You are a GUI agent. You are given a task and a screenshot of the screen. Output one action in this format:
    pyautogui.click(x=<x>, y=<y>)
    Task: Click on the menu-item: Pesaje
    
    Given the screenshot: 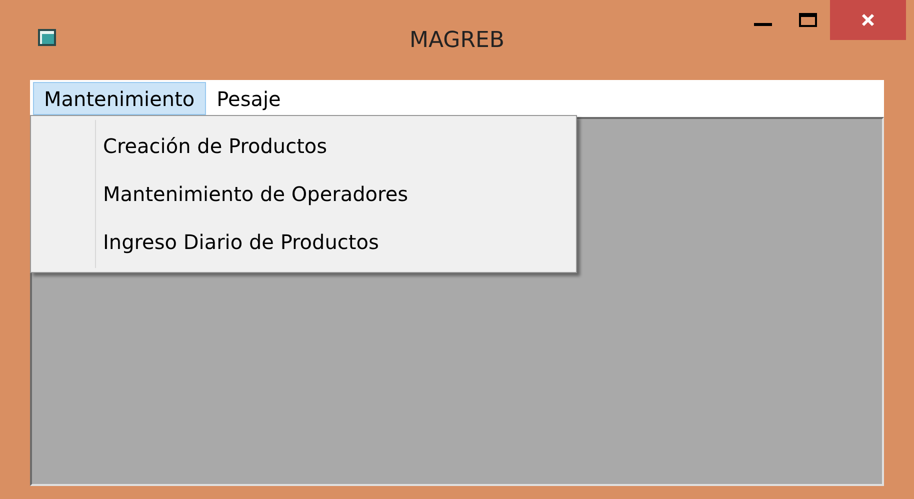 What is the action you would take?
    pyautogui.click(x=249, y=98)
    